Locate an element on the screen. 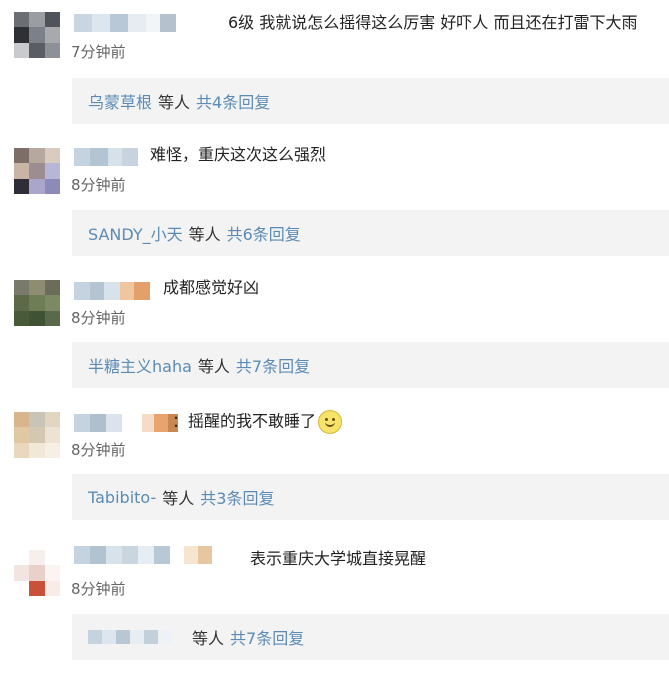 The width and height of the screenshot is (669, 674). reply-username: 半糖主义haha is located at coordinates (140, 365).